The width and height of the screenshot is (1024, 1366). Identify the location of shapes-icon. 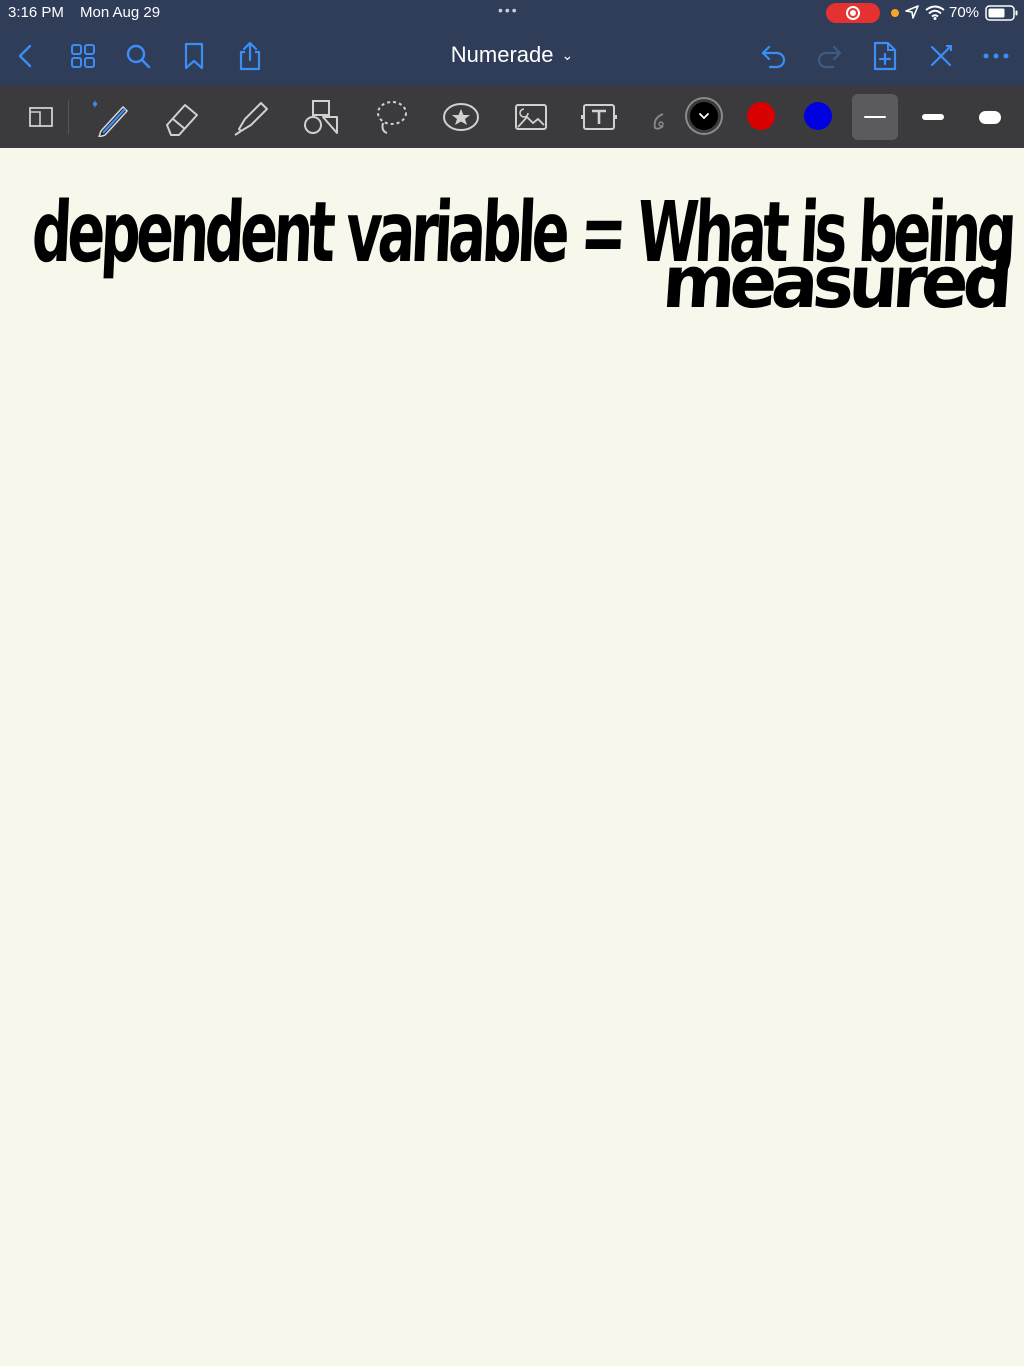
(321, 117).